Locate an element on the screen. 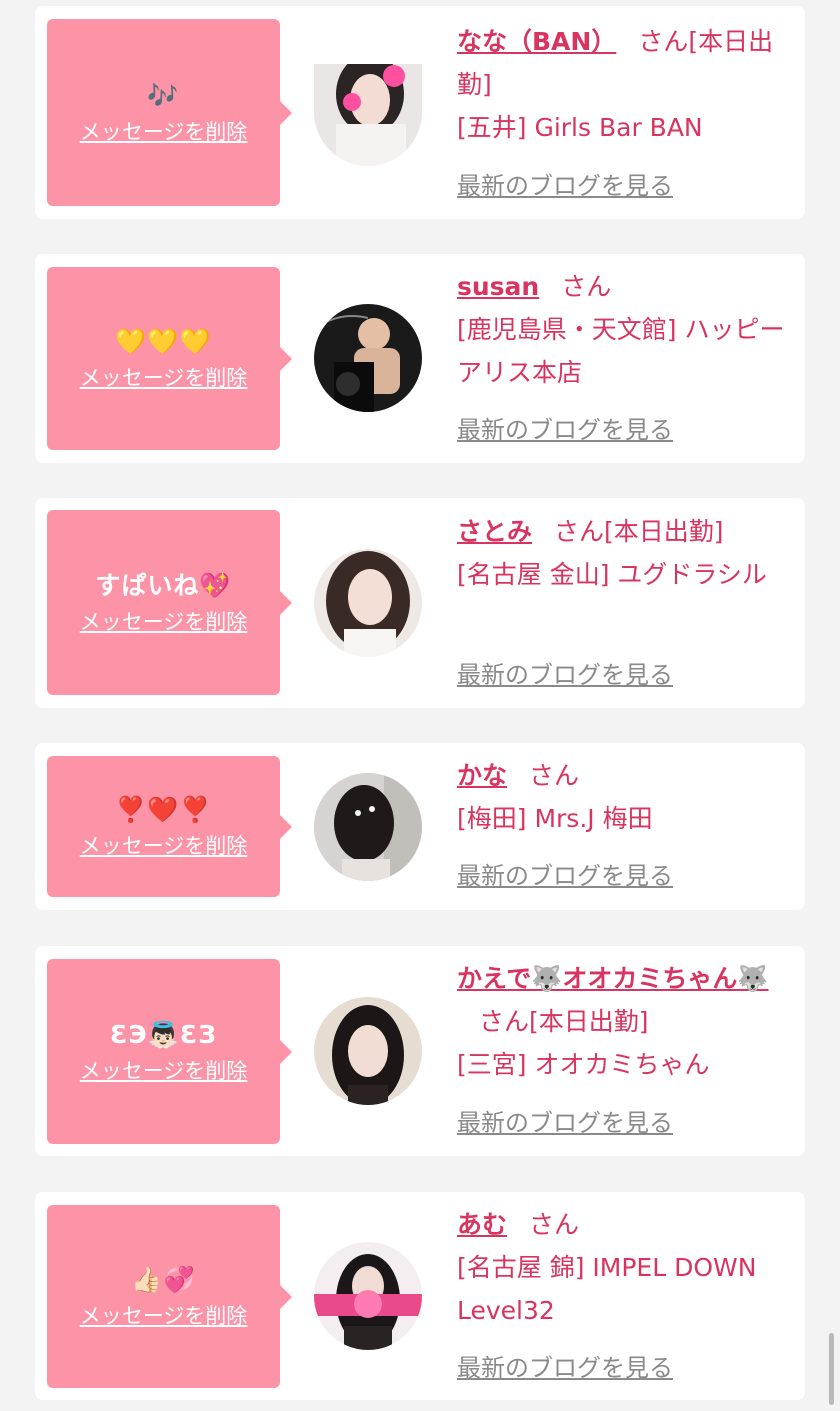 The height and width of the screenshot is (1411, 840). cast-info: あむ さん [名古屋 錦] IMPEL DOWN Level32 is located at coordinates (625, 1267).